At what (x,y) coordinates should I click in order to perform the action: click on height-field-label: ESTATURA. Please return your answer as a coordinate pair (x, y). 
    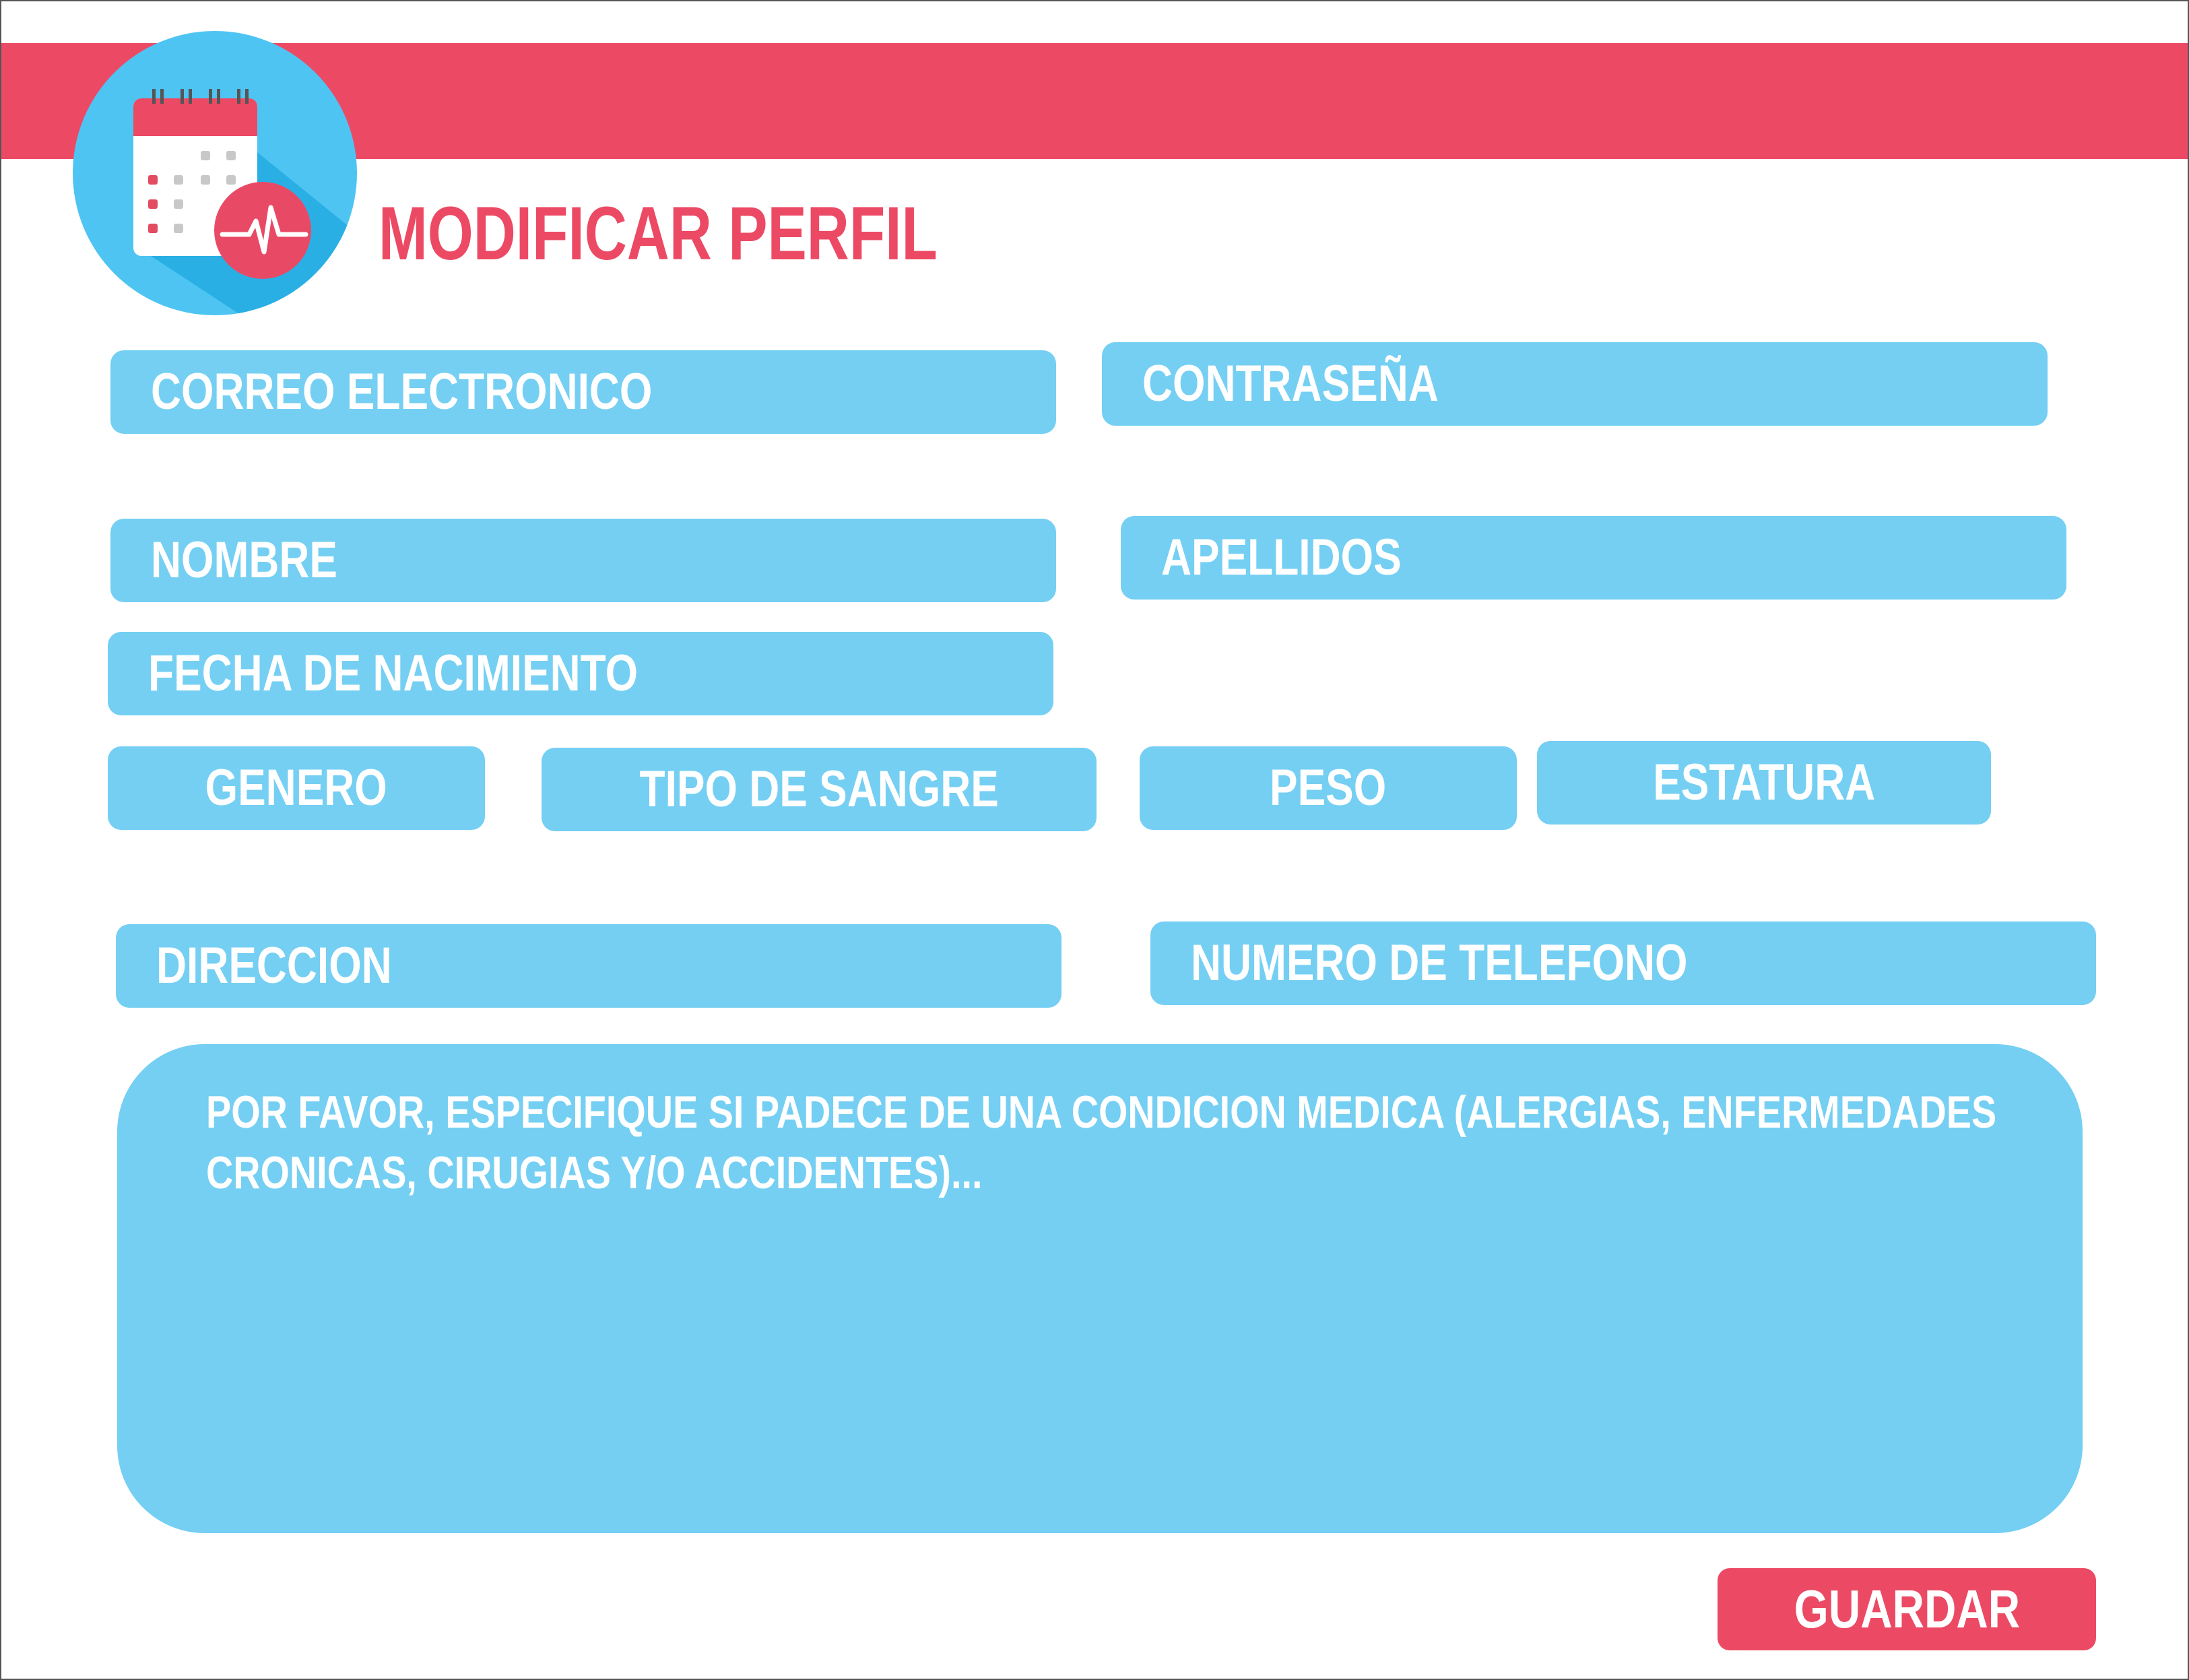
    Looking at the image, I should click on (1764, 782).